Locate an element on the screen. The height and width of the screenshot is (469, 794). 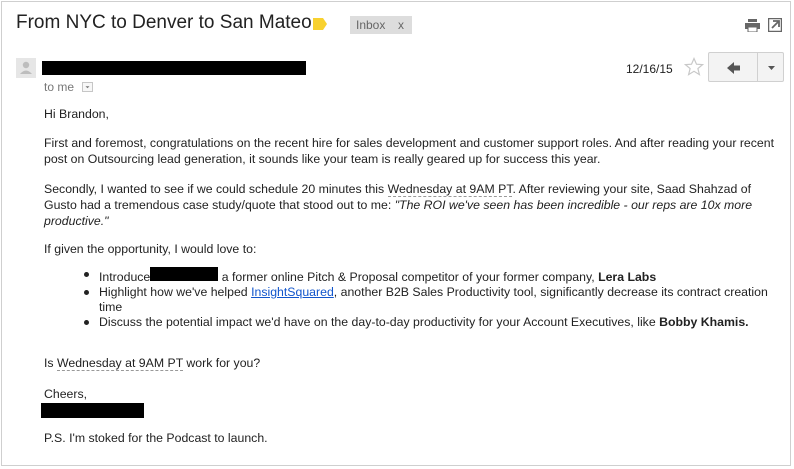
avatar-icon is located at coordinates (26, 68).